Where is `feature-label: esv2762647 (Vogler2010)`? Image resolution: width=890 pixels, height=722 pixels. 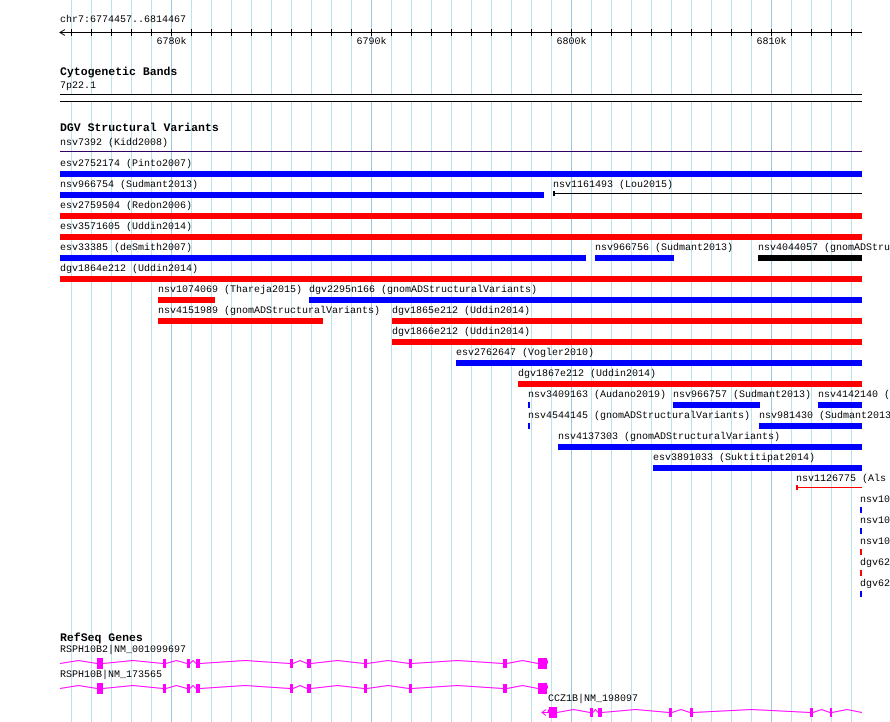
feature-label: esv2762647 (Vogler2010) is located at coordinates (525, 353).